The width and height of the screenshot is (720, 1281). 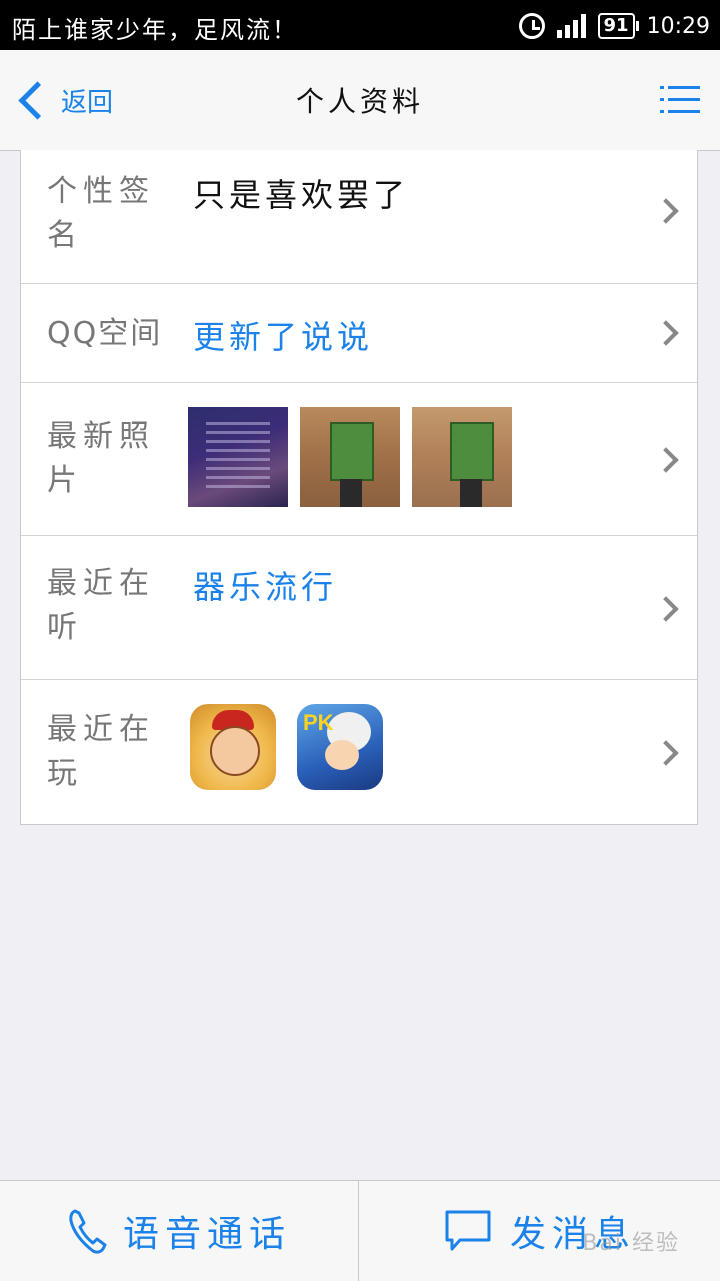 What do you see at coordinates (233, 747) in the screenshot?
I see `game-app-icon` at bounding box center [233, 747].